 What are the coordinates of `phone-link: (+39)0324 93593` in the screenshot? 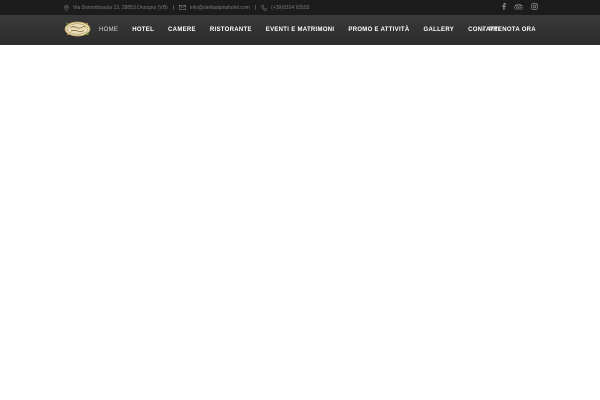 It's located at (290, 8).